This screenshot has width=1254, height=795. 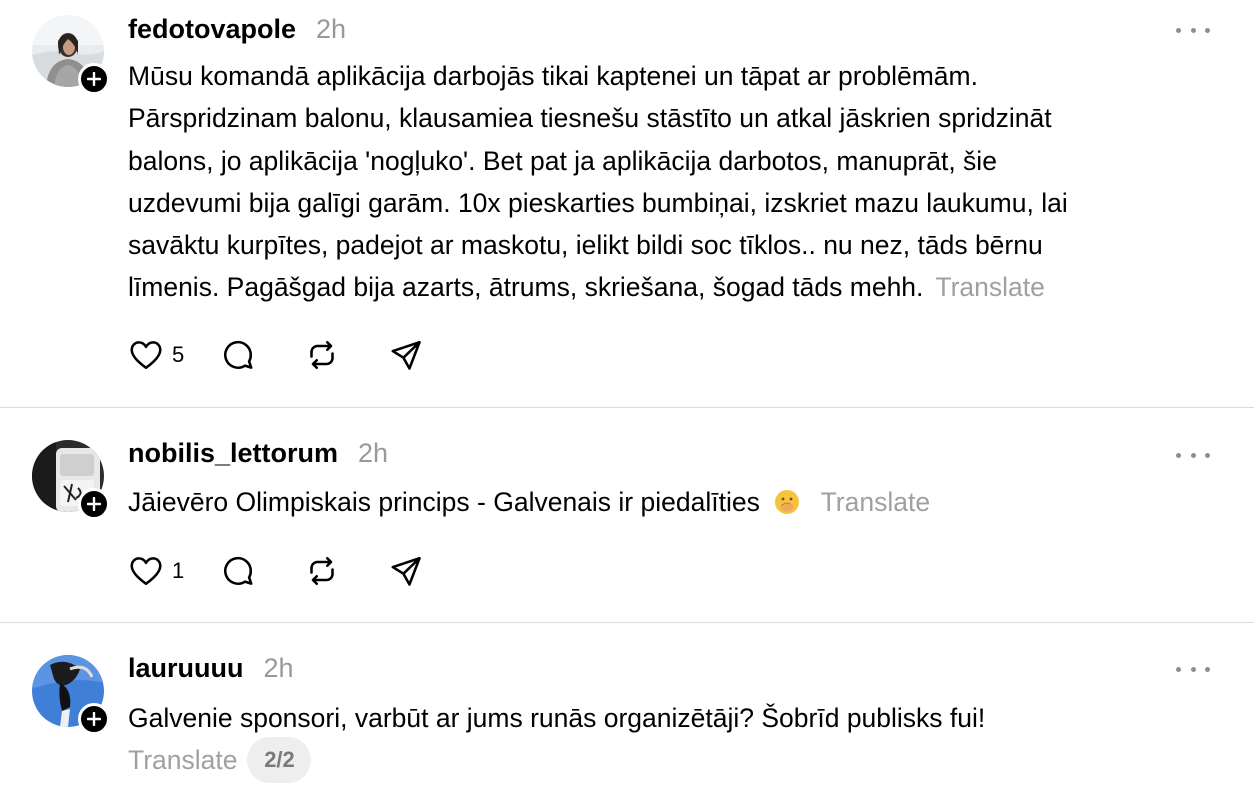 I want to click on username: lauruuuu, so click(x=186, y=668).